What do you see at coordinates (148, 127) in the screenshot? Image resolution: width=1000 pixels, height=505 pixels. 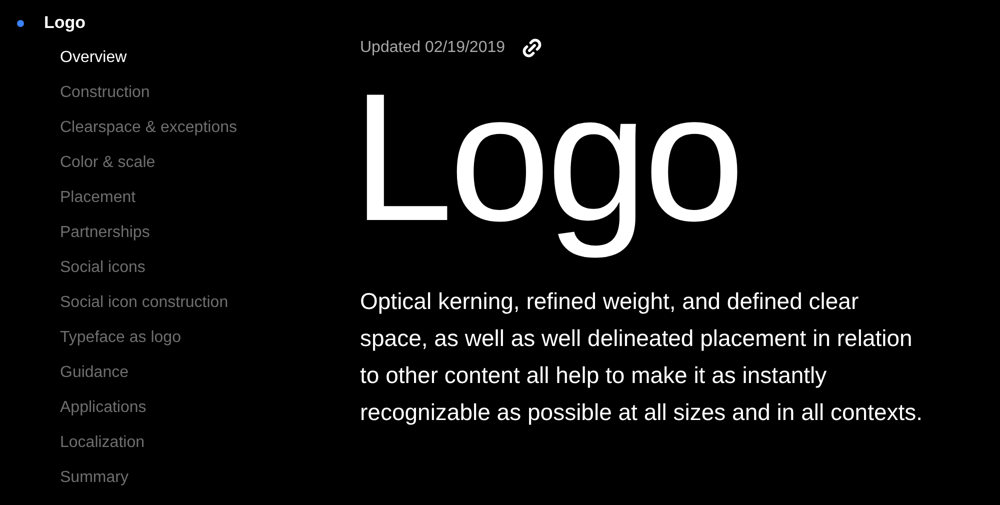 I see `nav-link: Clearspace & exceptions` at bounding box center [148, 127].